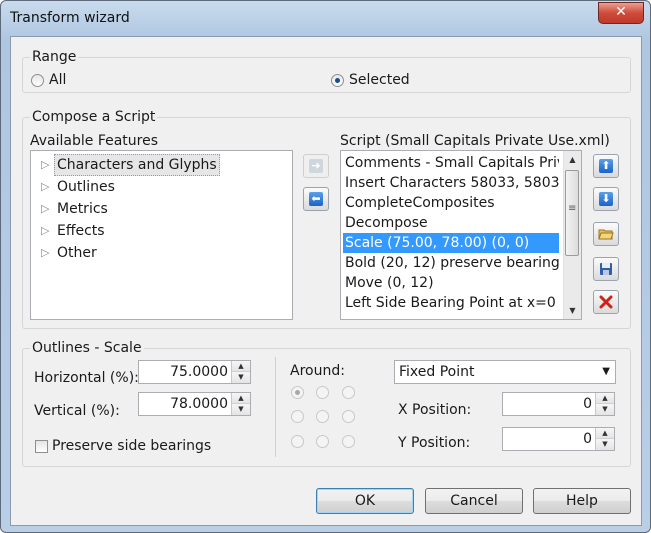  Describe the element at coordinates (606, 372) in the screenshot. I see `chevron-down-icon: ▼` at that location.